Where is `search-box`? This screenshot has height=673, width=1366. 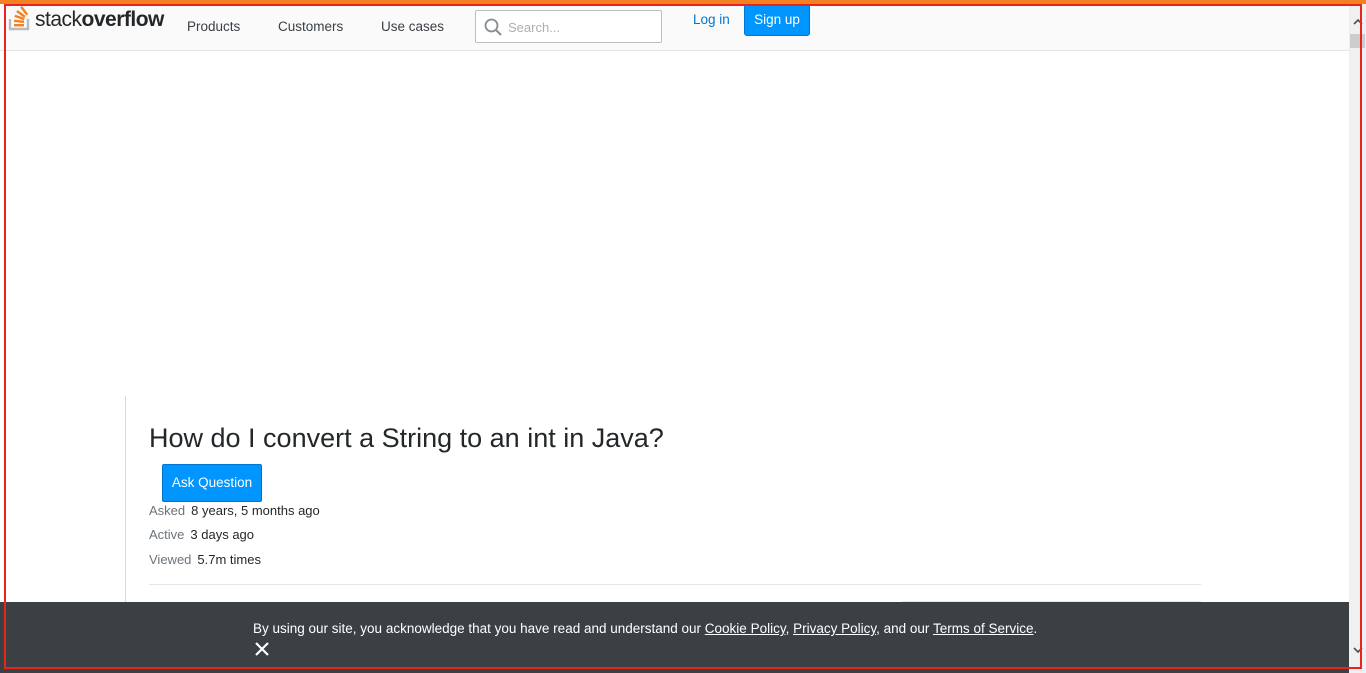
search-box is located at coordinates (568, 26).